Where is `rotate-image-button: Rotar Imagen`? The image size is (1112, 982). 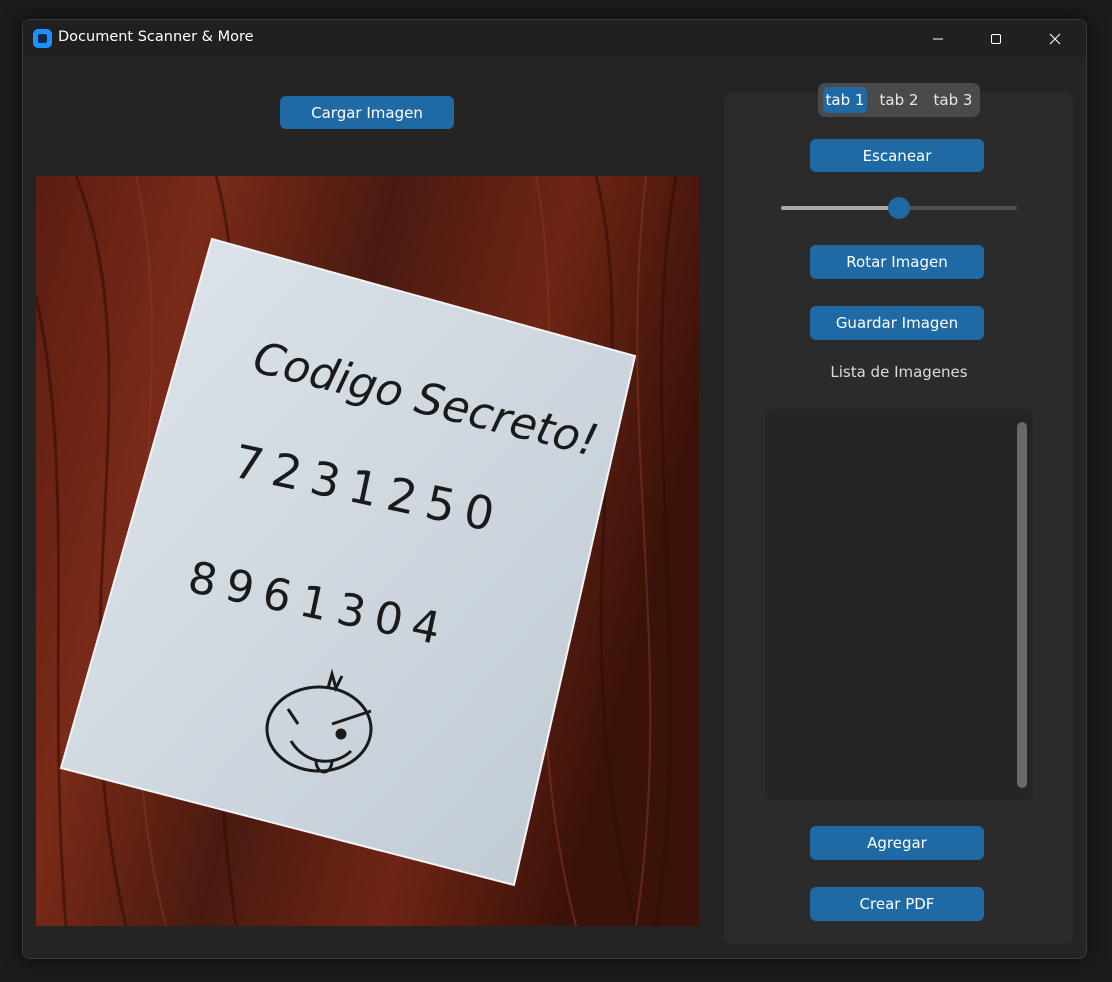 rotate-image-button: Rotar Imagen is located at coordinates (897, 262).